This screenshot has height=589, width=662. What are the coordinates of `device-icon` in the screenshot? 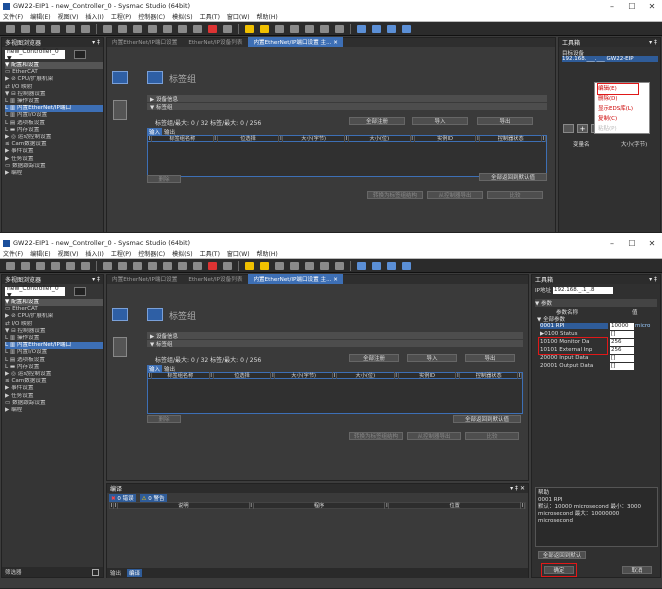 It's located at (568, 128).